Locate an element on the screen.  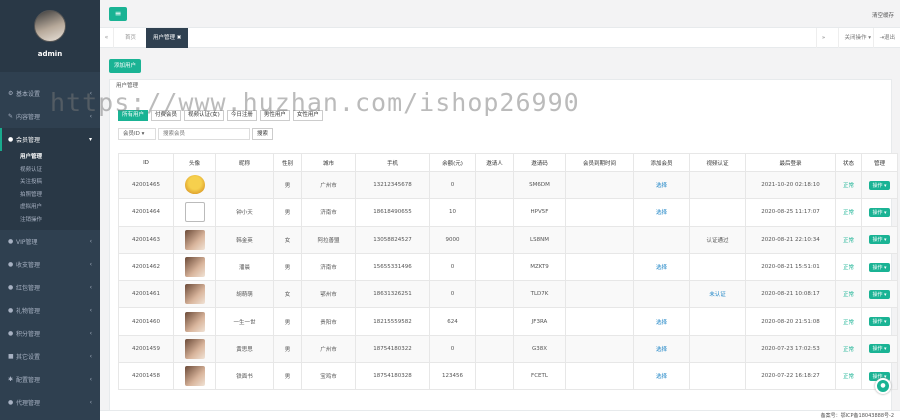
cell-value: 济南市 is located at coordinates (328, 213).